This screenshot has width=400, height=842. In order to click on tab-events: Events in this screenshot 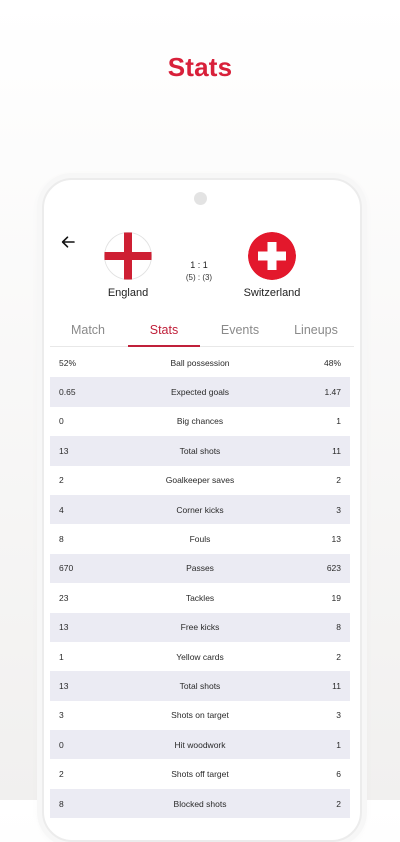, I will do `click(240, 332)`.